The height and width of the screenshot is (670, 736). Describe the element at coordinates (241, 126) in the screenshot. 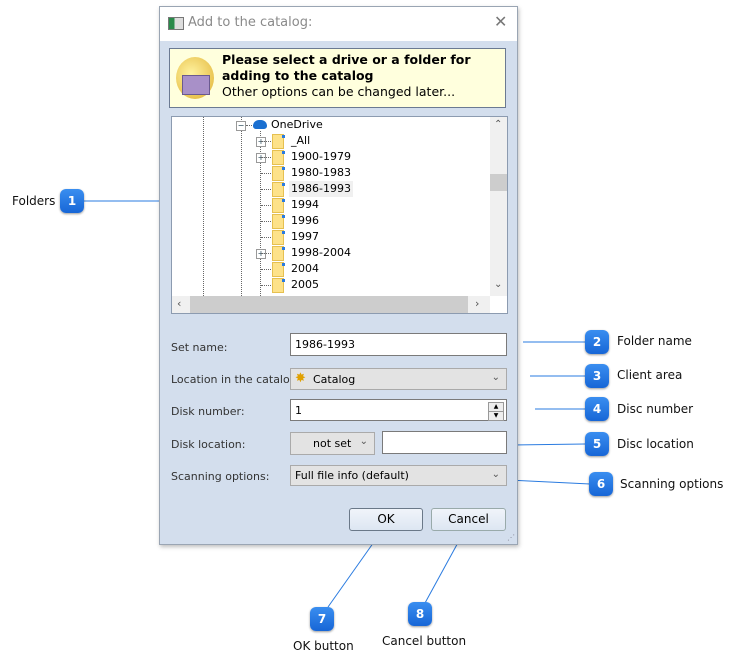

I see `collapse-icon: −` at that location.